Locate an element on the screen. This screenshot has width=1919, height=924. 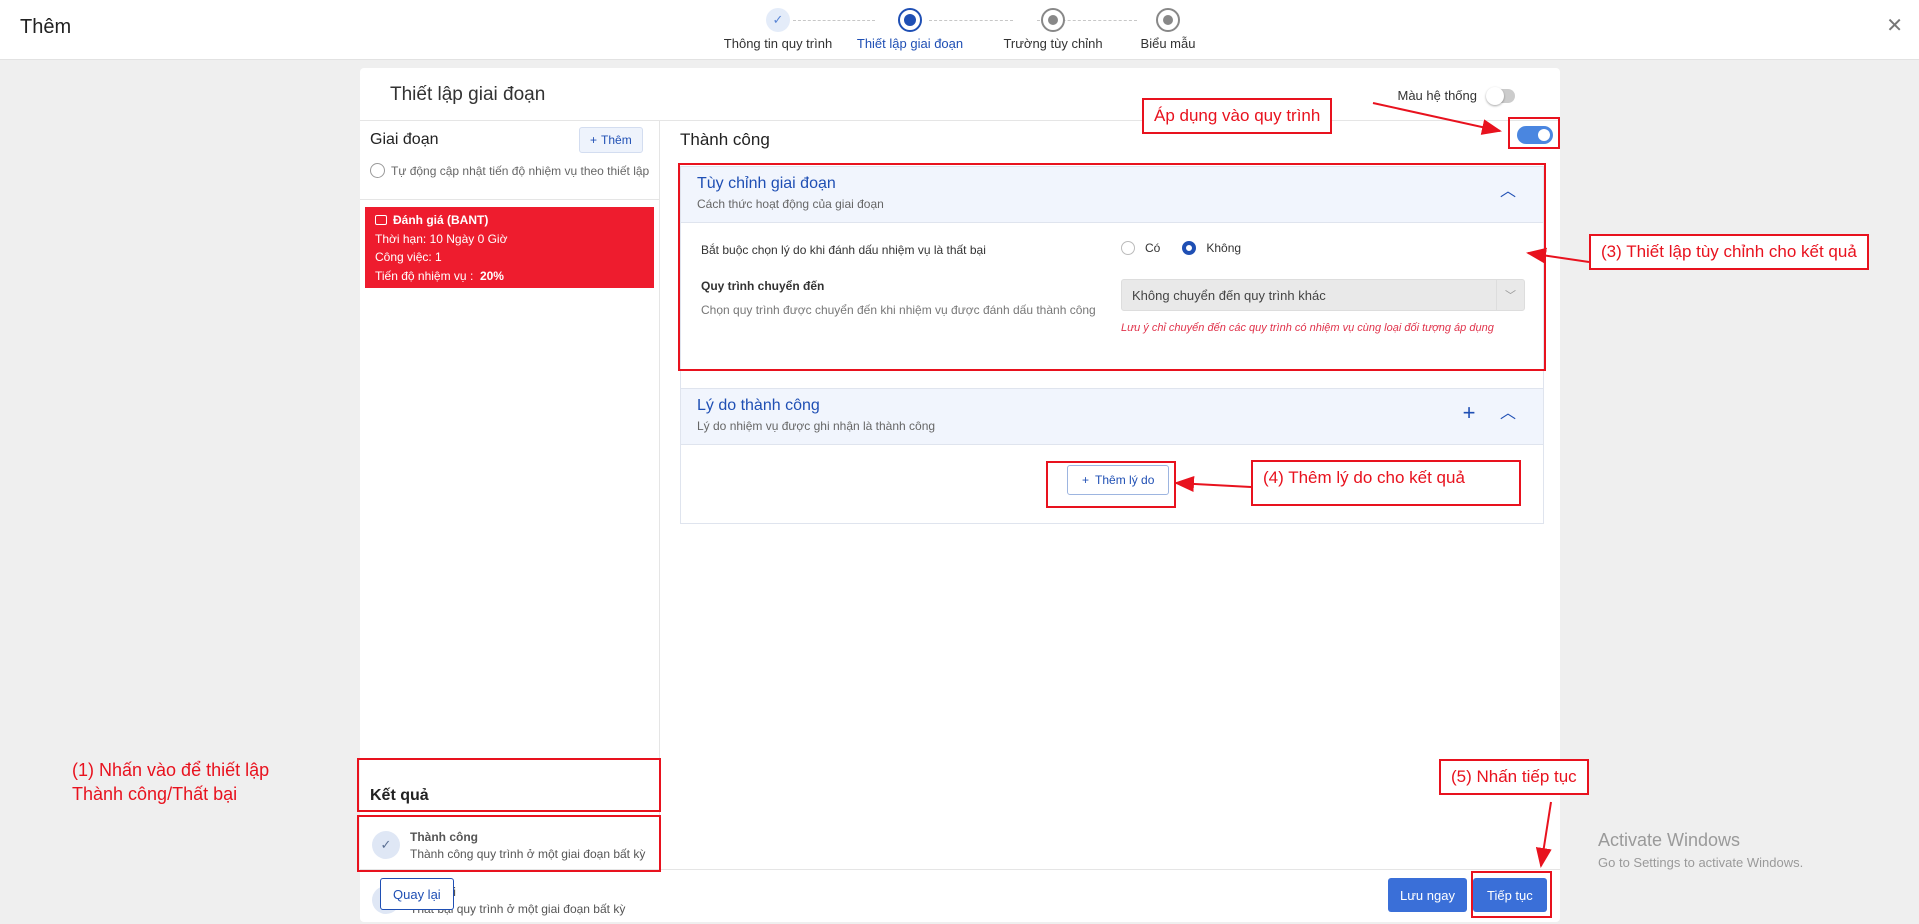
step-bieu-mau: Biểu mẫu is located at coordinates (1168, 29).